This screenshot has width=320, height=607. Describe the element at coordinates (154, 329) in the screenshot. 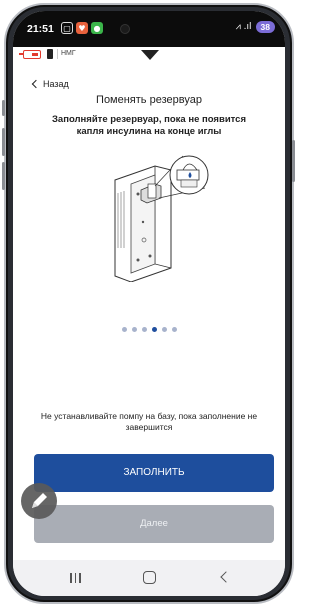

I see `pager-dot-active` at that location.